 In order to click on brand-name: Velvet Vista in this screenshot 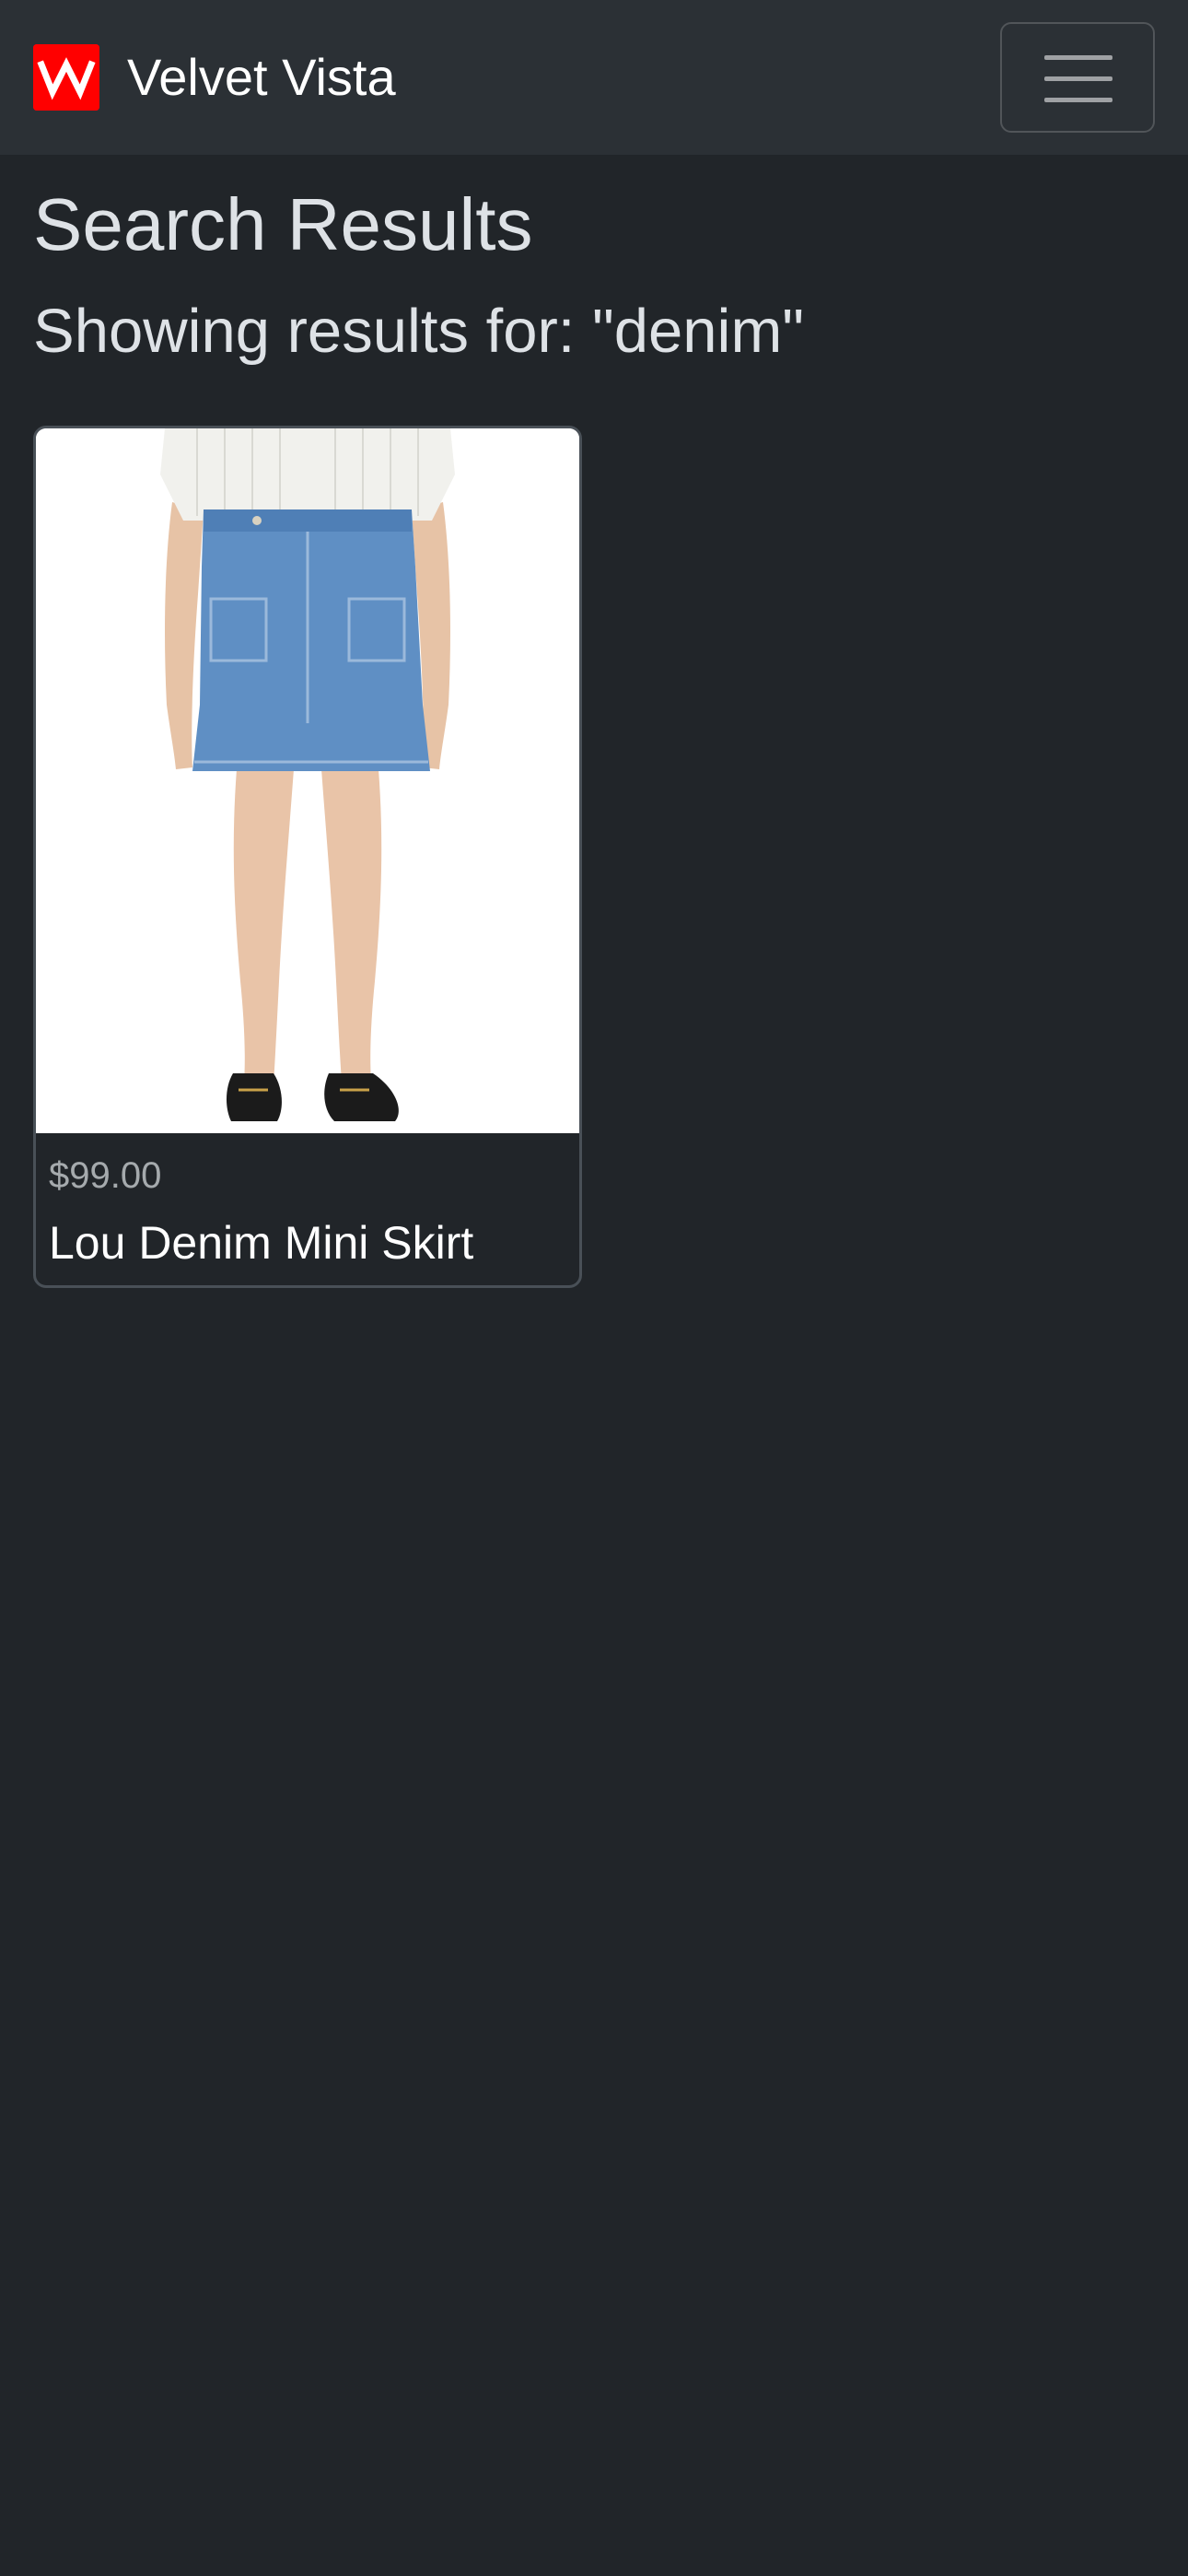, I will do `click(261, 77)`.